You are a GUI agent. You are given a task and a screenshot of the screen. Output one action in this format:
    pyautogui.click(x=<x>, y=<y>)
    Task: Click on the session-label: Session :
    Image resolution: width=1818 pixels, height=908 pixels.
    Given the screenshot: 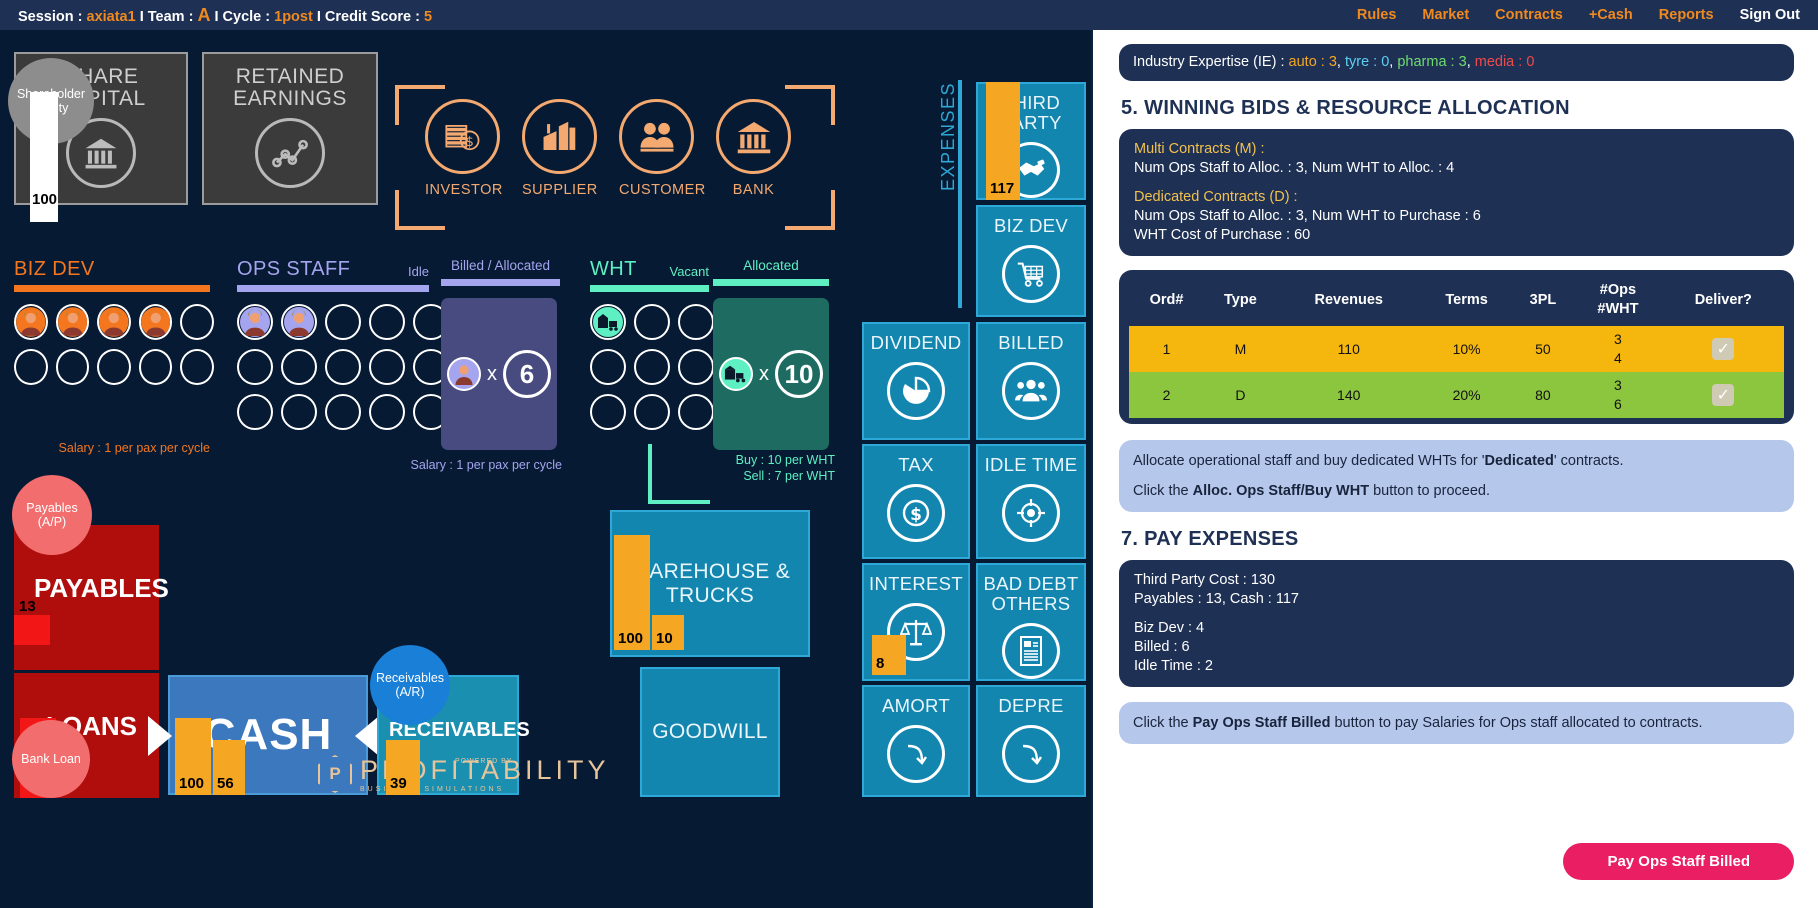 What is the action you would take?
    pyautogui.click(x=52, y=16)
    